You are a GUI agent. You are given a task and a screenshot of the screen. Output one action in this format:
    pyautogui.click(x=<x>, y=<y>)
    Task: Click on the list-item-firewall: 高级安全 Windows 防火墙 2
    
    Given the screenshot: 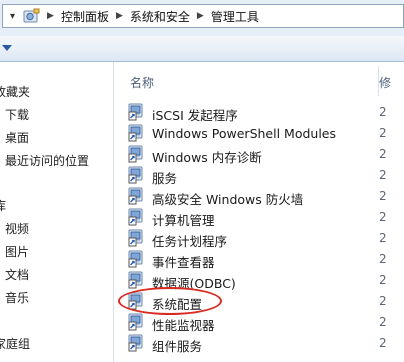 What is the action you would take?
    pyautogui.click(x=260, y=196)
    